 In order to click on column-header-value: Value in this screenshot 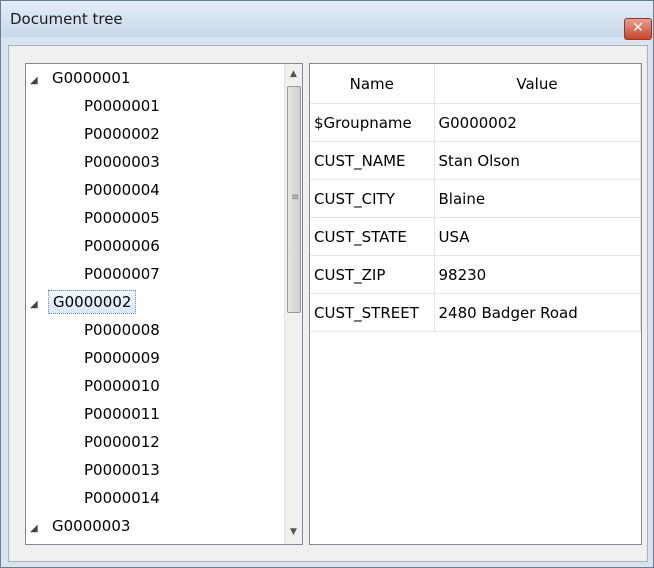, I will do `click(537, 84)`.